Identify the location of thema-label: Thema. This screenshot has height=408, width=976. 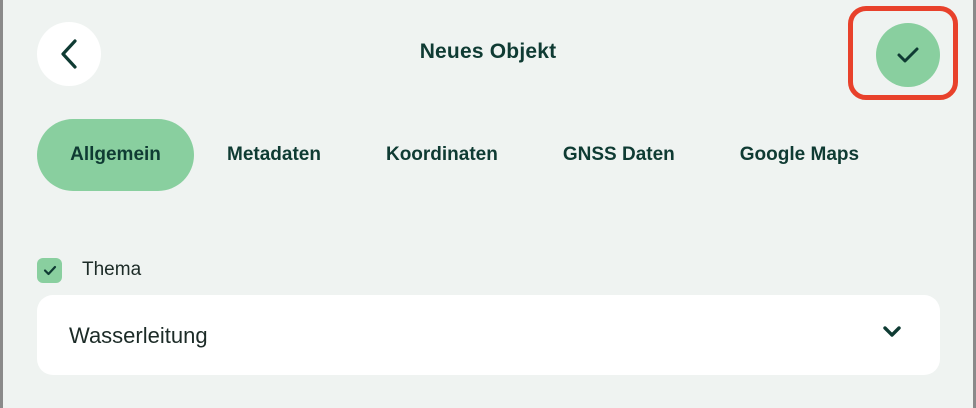
(112, 269).